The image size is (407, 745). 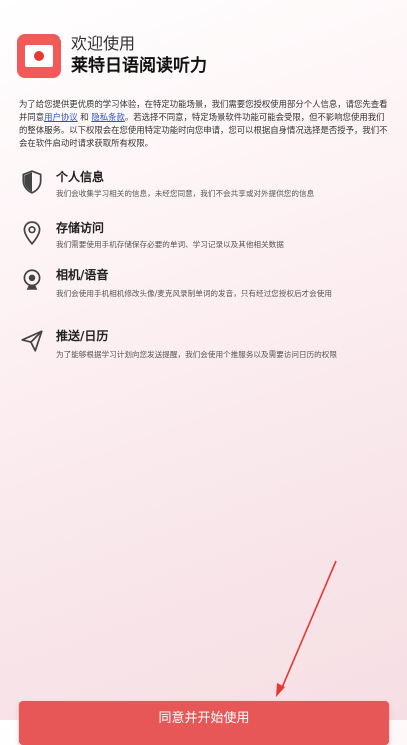 I want to click on annotation-arrow, so click(x=306, y=628).